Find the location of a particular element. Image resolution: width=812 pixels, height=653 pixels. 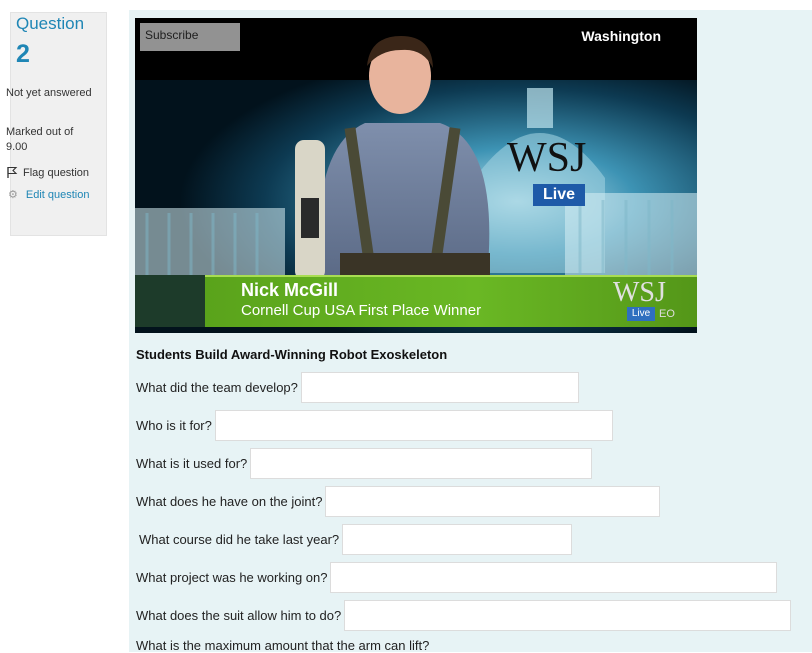

question-row: Who is it for? is located at coordinates (374, 425).